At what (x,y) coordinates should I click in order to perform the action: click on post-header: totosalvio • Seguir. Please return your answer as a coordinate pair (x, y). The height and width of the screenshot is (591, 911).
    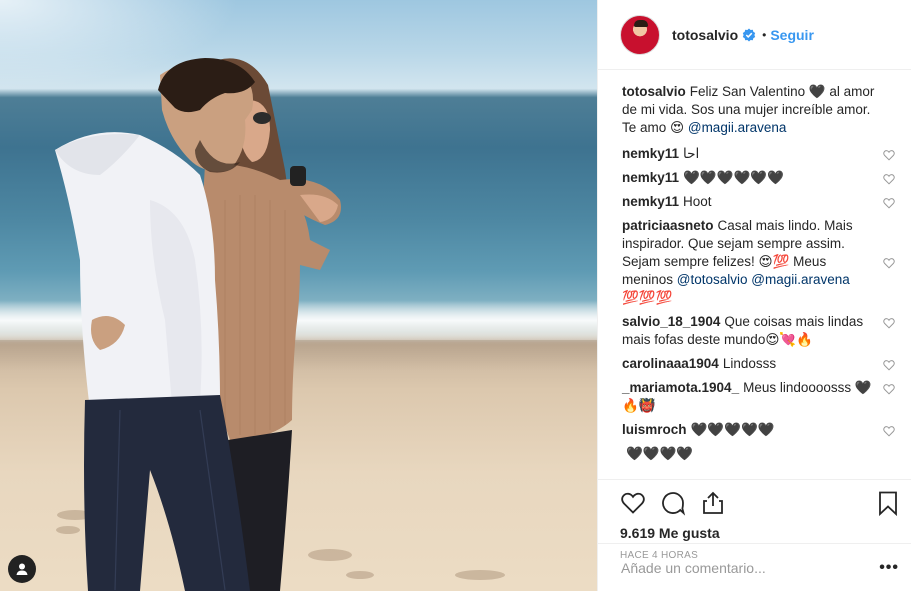
    Looking at the image, I should click on (754, 35).